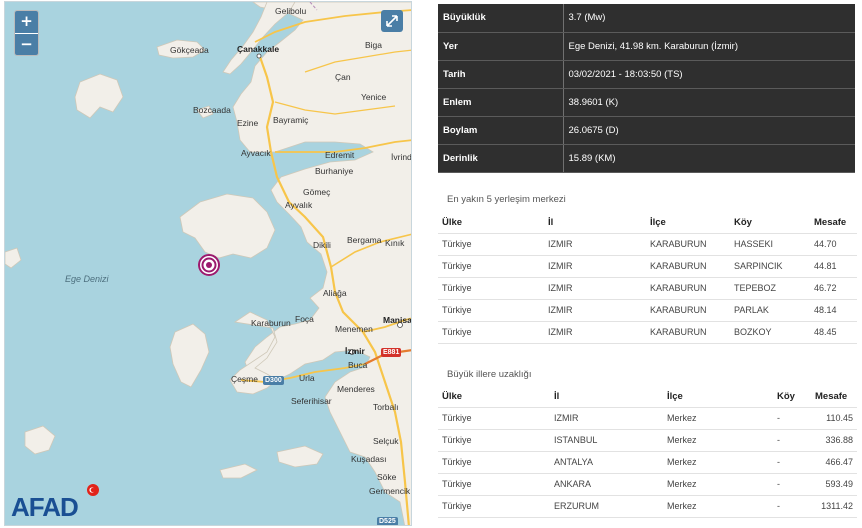 The height and width of the screenshot is (528, 862). I want to click on expand-icon, so click(392, 21).